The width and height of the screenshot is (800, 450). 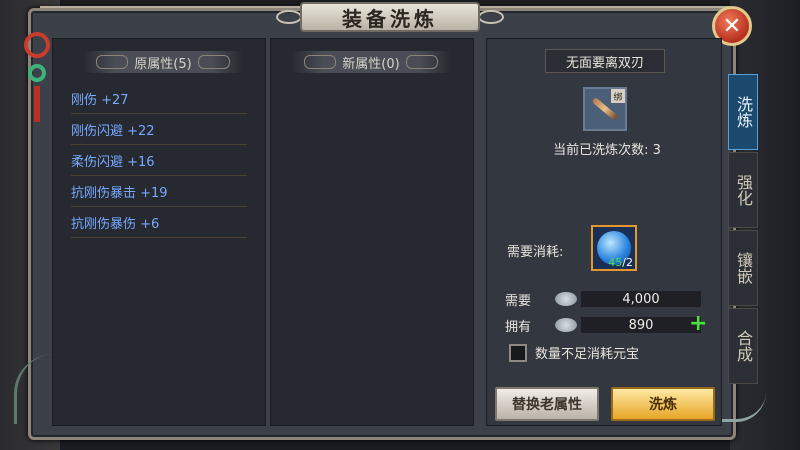 What do you see at coordinates (607, 150) in the screenshot?
I see `refine-count-text: 当前已洗炼次数: 3` at bounding box center [607, 150].